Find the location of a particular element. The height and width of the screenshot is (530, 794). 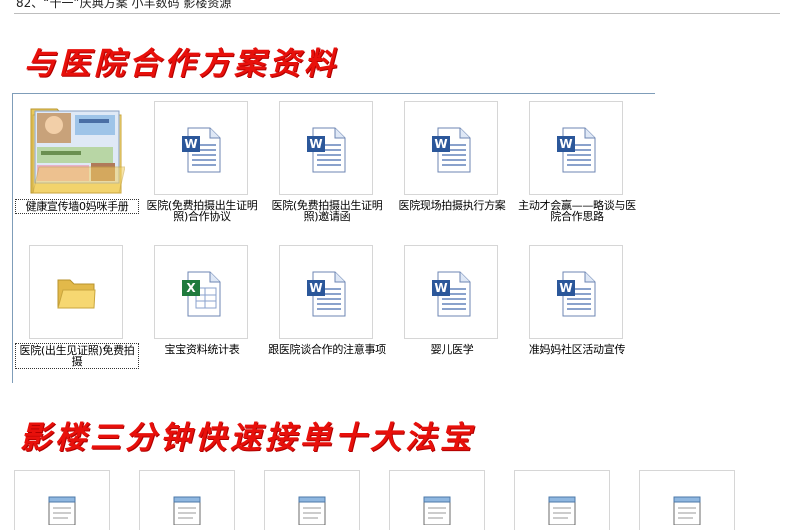

file-item-infant-medicine: W 婴儿医学 is located at coordinates (452, 310).